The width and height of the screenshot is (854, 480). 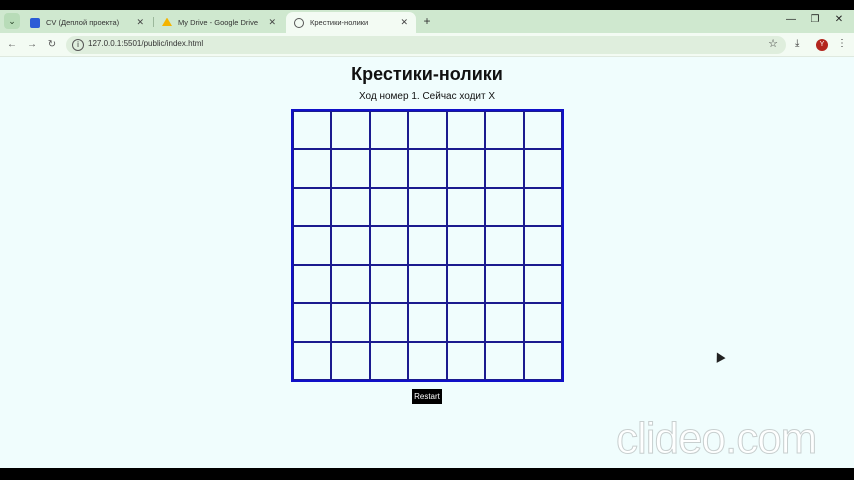 I want to click on contact-card-icon, so click(x=35, y=22).